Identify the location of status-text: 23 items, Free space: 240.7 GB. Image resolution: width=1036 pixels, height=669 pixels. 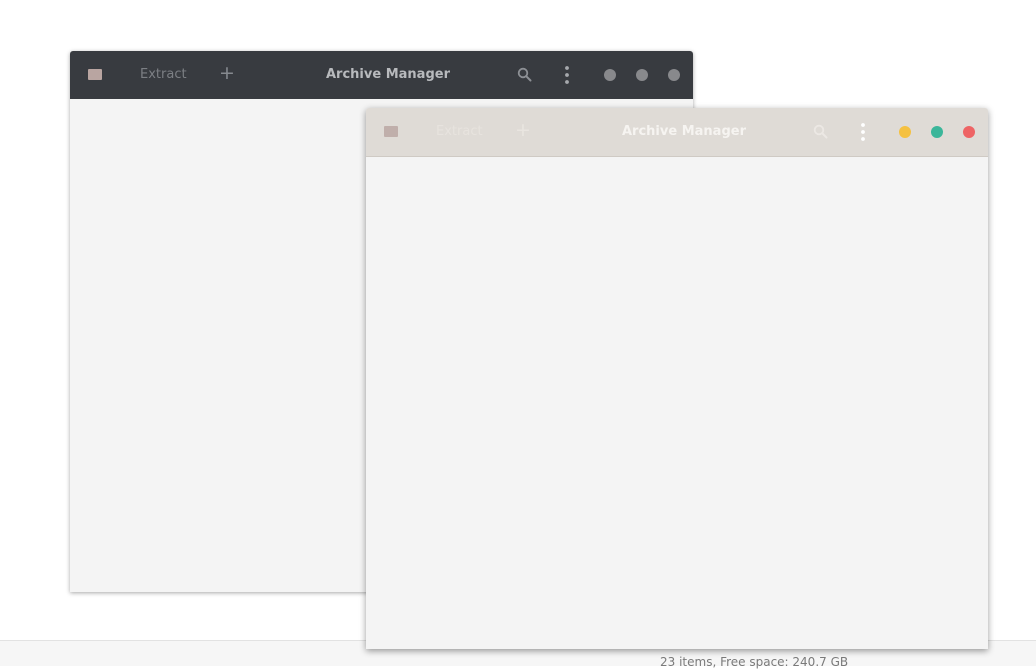
(754, 662).